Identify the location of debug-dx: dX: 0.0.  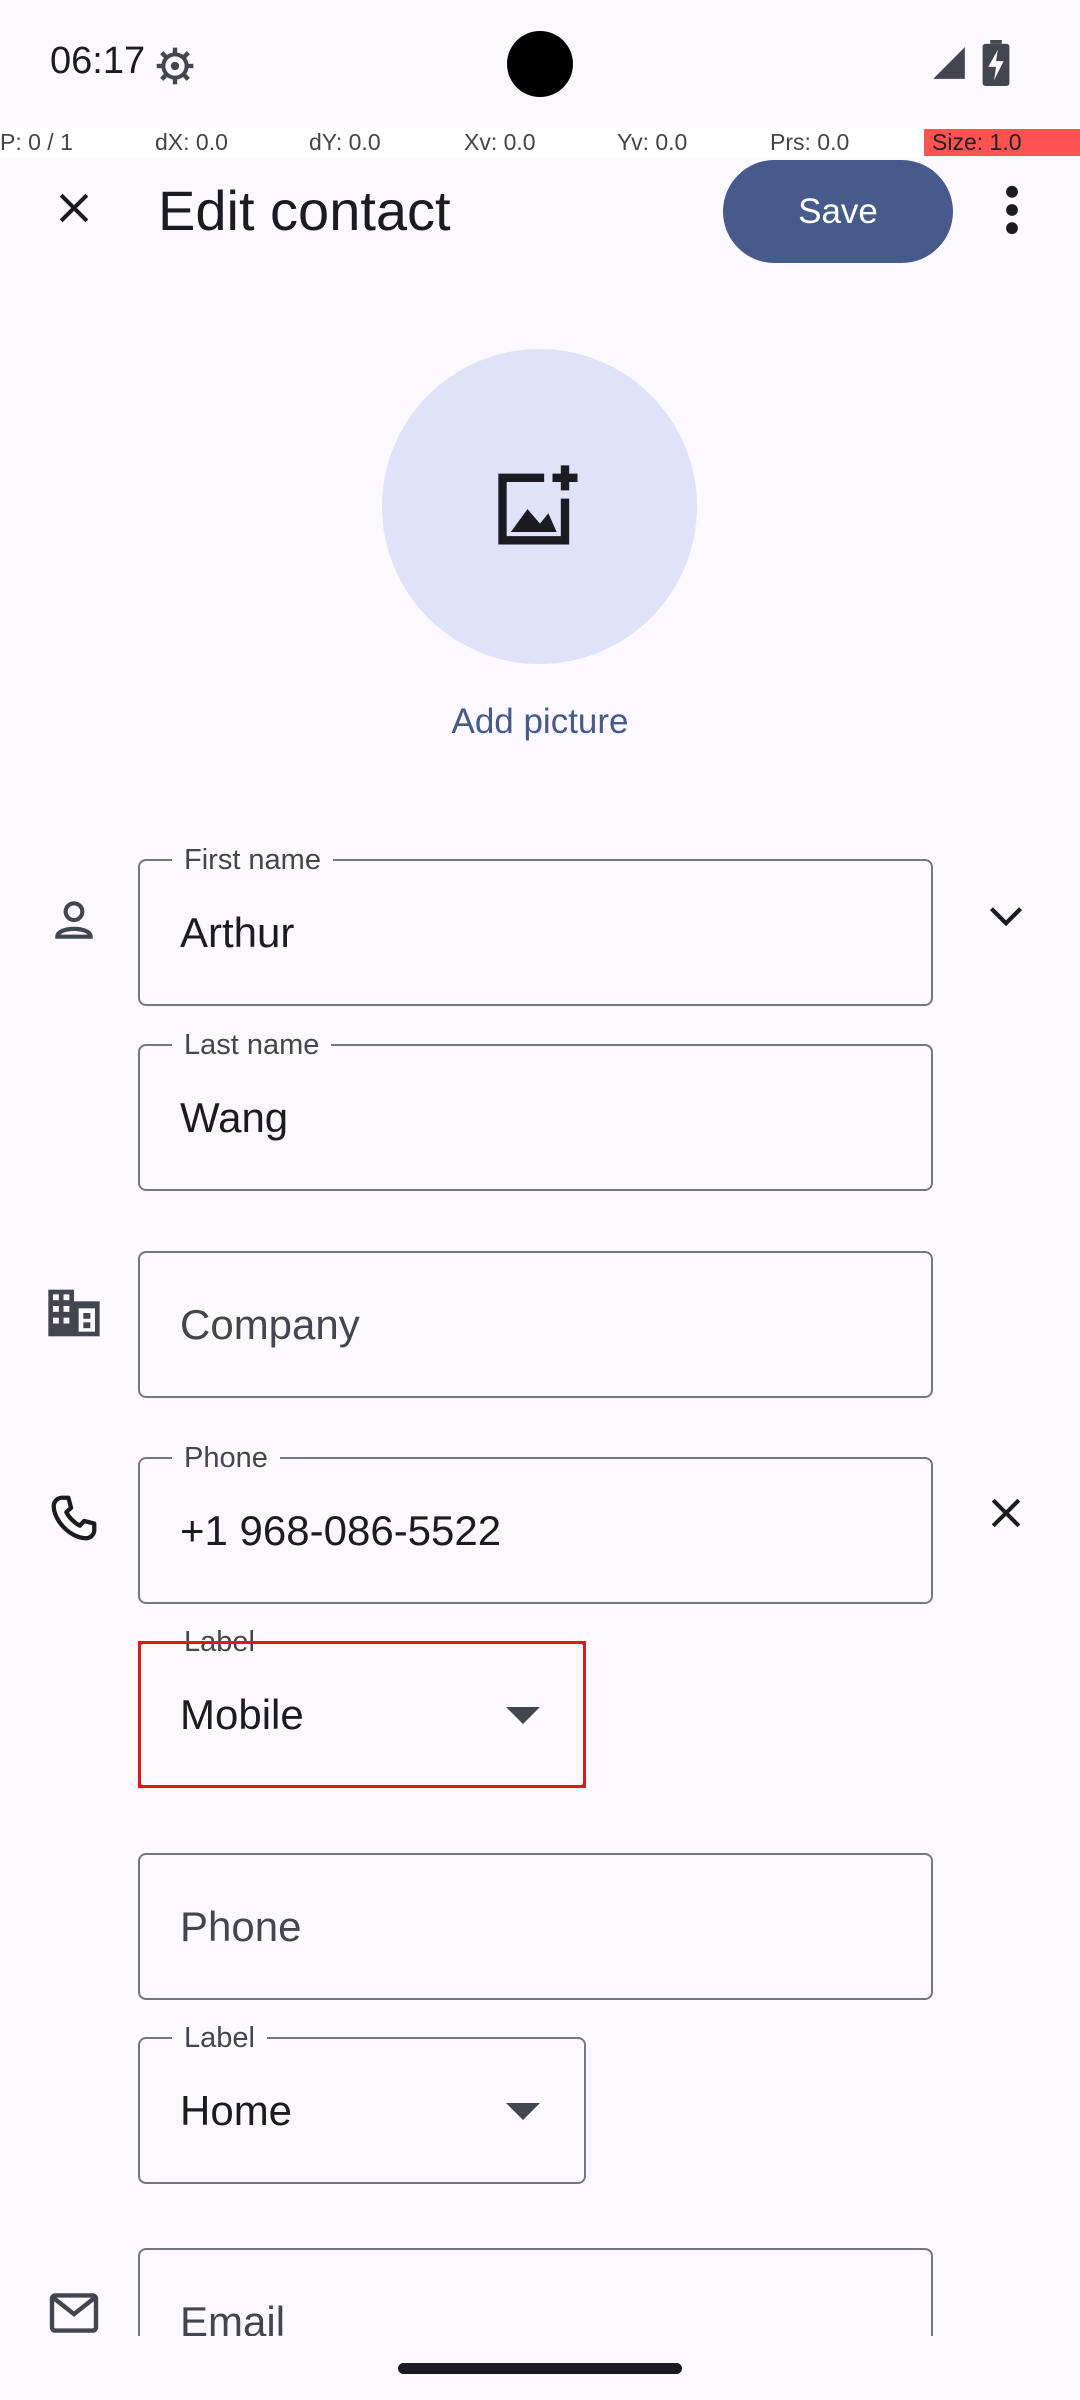
(191, 142).